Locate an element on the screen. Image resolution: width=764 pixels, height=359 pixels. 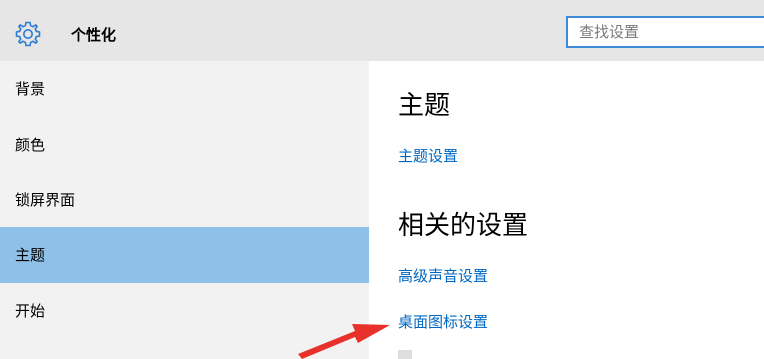
sidebar-item-label: 开始 is located at coordinates (30, 311).